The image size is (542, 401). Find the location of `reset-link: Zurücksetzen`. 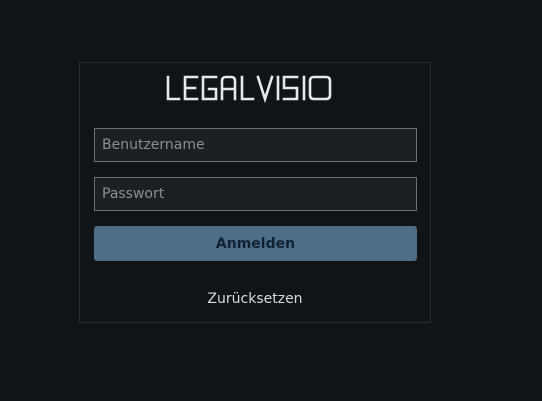

reset-link: Zurücksetzen is located at coordinates (255, 299).